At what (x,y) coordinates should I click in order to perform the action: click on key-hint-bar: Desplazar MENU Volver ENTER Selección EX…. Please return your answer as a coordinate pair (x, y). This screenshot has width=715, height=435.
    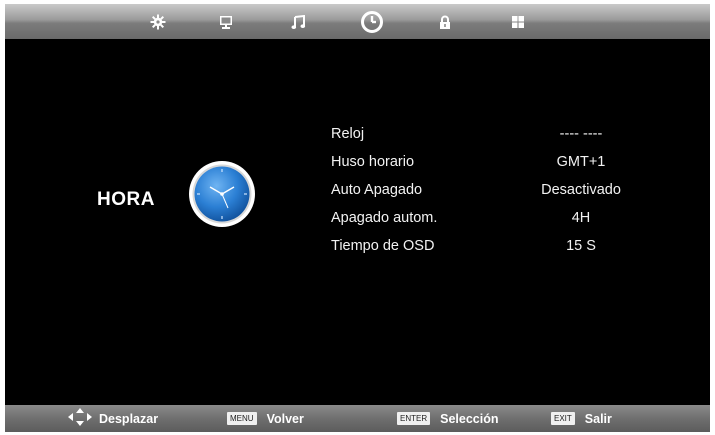
    Looking at the image, I should click on (357, 418).